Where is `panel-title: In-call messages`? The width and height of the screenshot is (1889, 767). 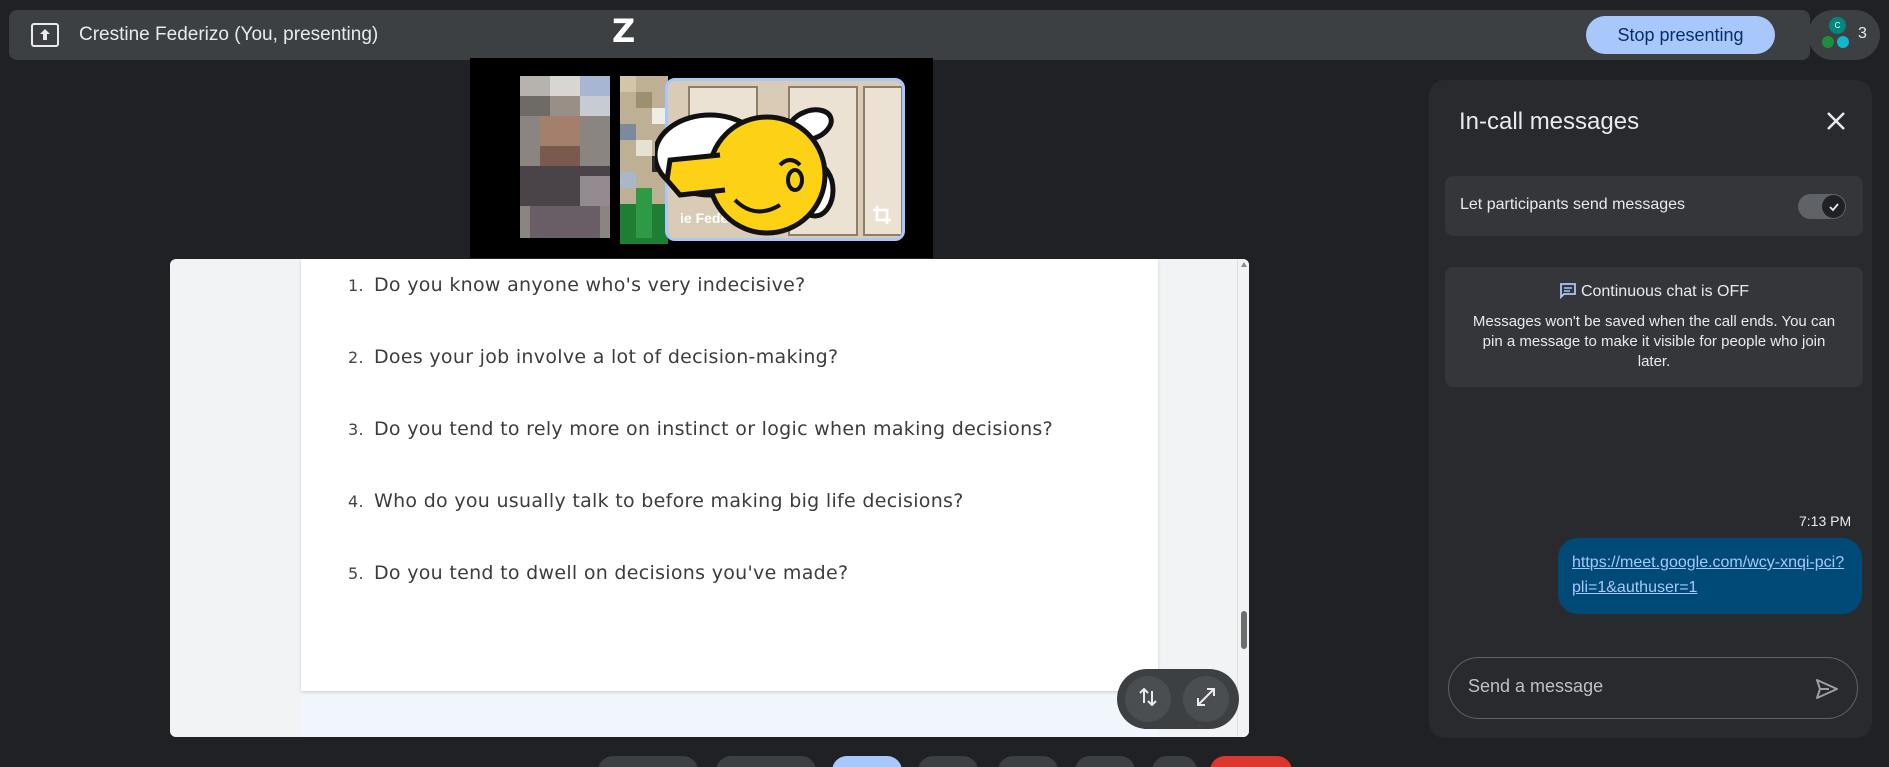
panel-title: In-call messages is located at coordinates (1549, 121).